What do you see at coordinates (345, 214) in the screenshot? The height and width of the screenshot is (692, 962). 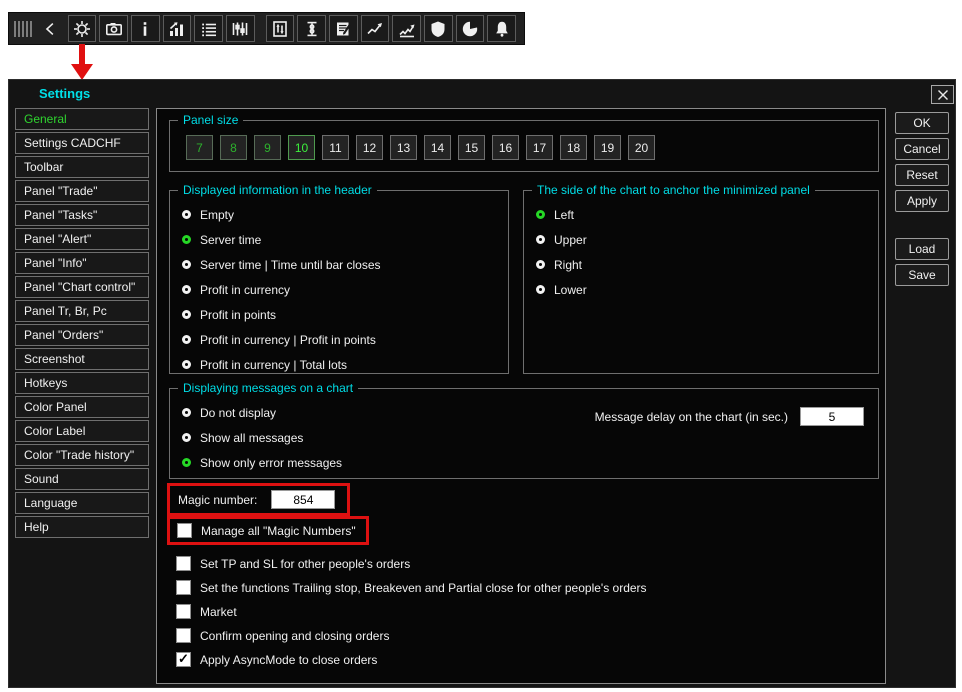 I see `radio-empty: Empty` at bounding box center [345, 214].